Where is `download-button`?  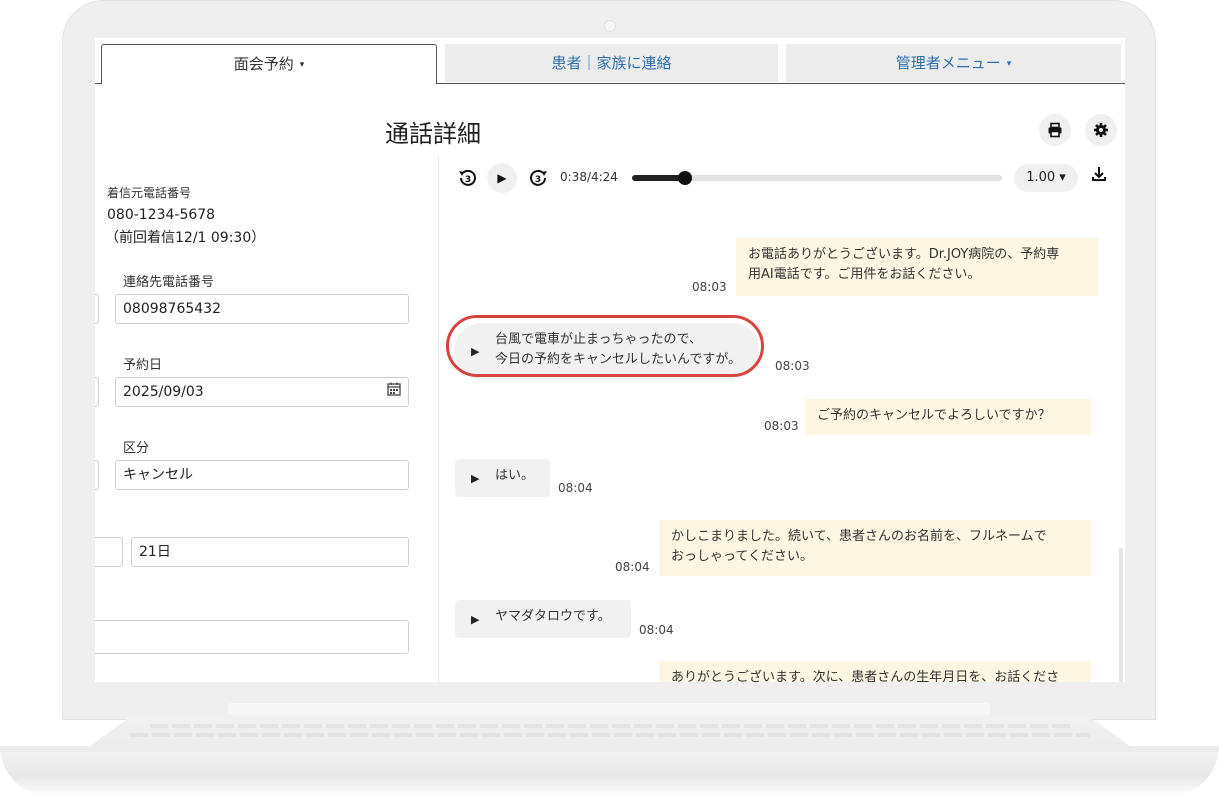 download-button is located at coordinates (1099, 176).